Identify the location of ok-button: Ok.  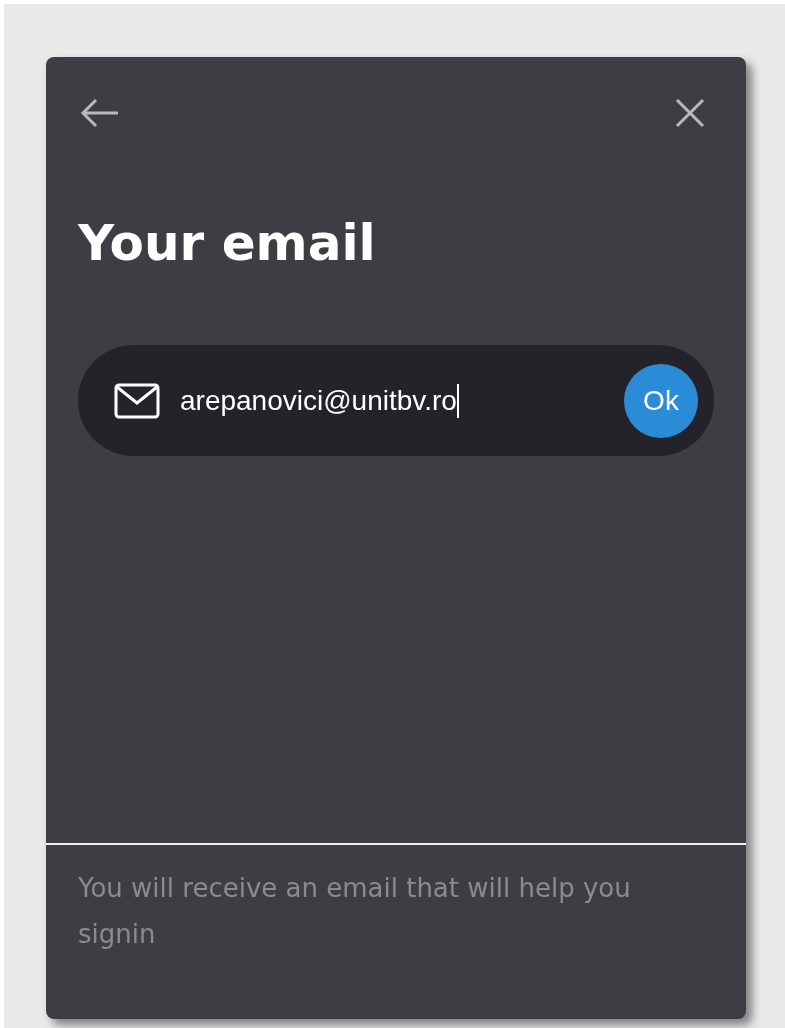
(661, 400).